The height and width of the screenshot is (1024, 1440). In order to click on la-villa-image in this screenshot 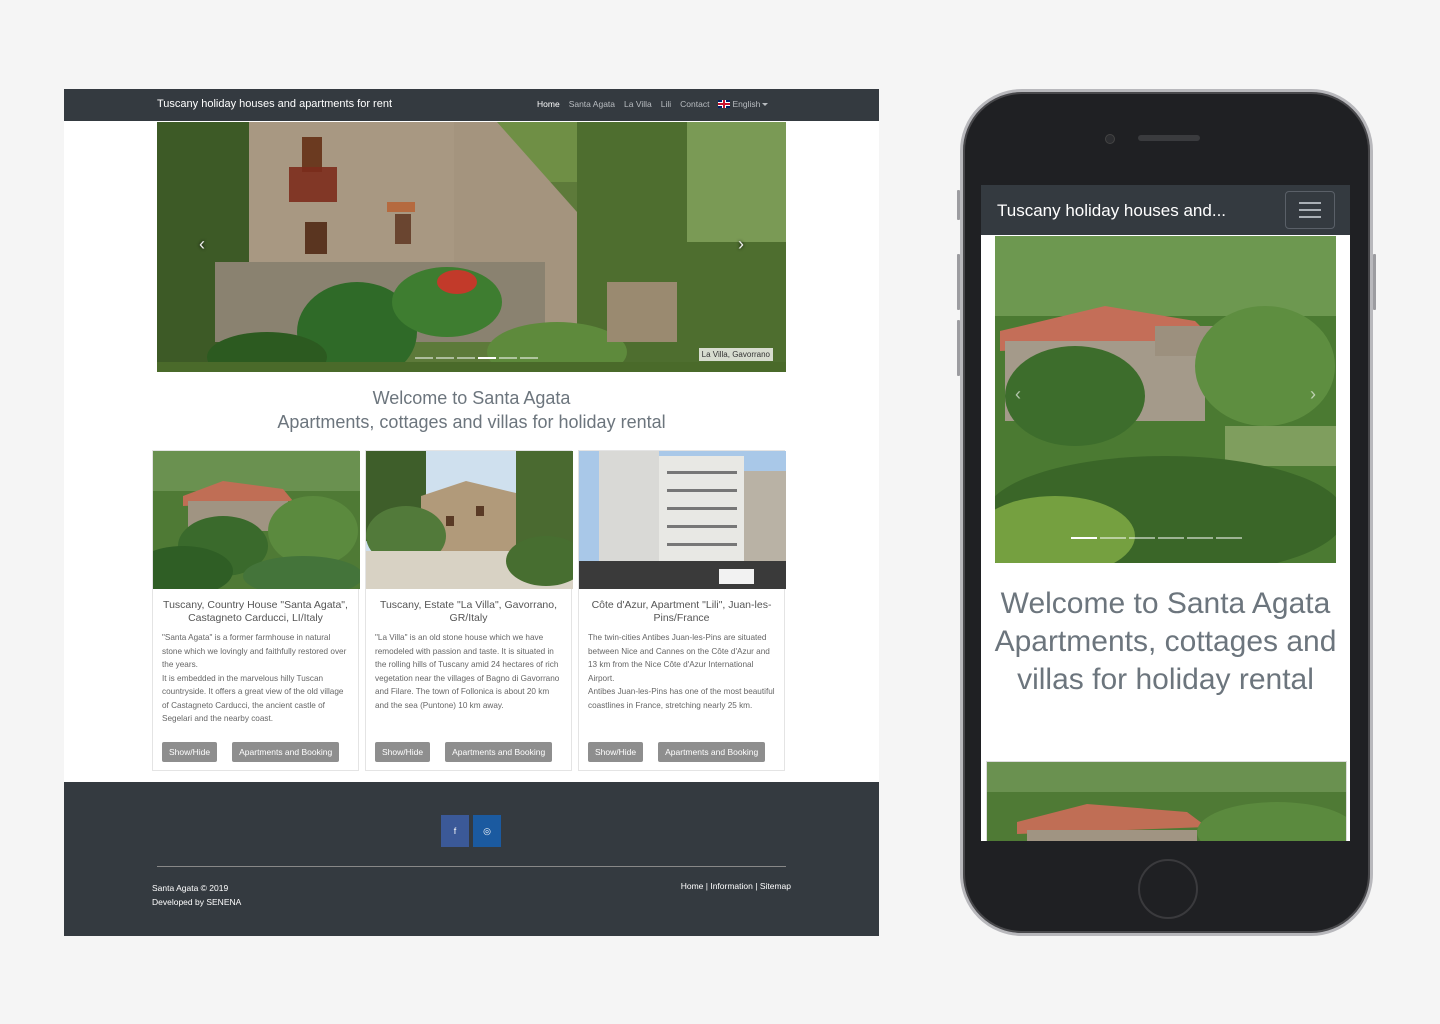, I will do `click(469, 520)`.